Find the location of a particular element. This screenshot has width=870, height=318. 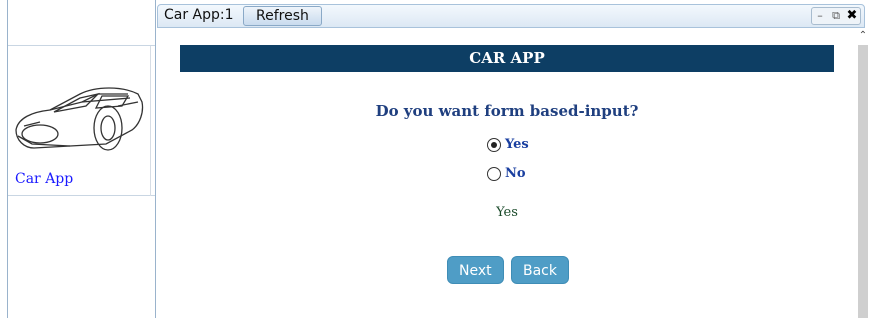

radio-option-no: No is located at coordinates (506, 173).